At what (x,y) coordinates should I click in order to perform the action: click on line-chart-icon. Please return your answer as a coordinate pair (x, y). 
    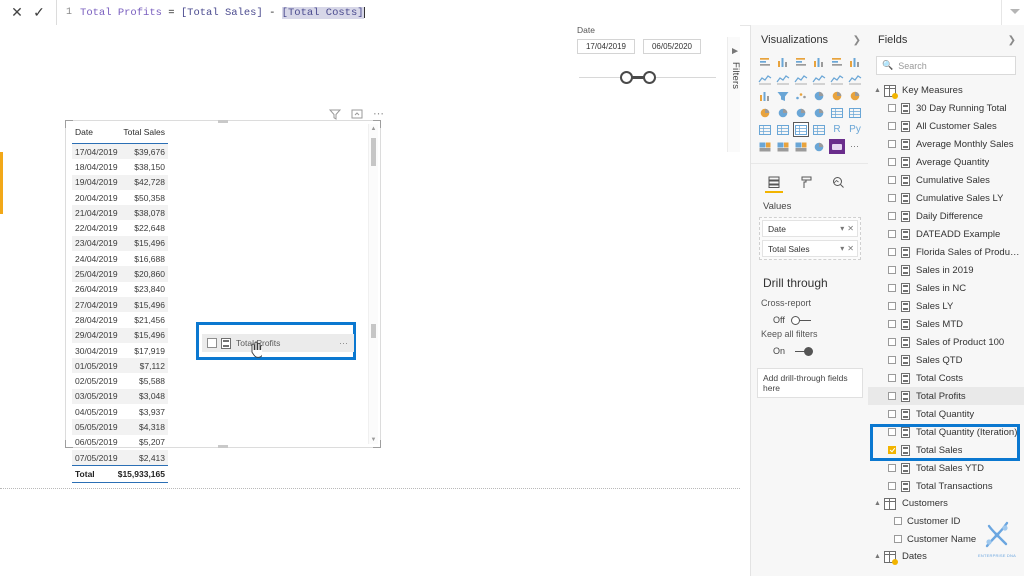
    Looking at the image, I should click on (765, 78).